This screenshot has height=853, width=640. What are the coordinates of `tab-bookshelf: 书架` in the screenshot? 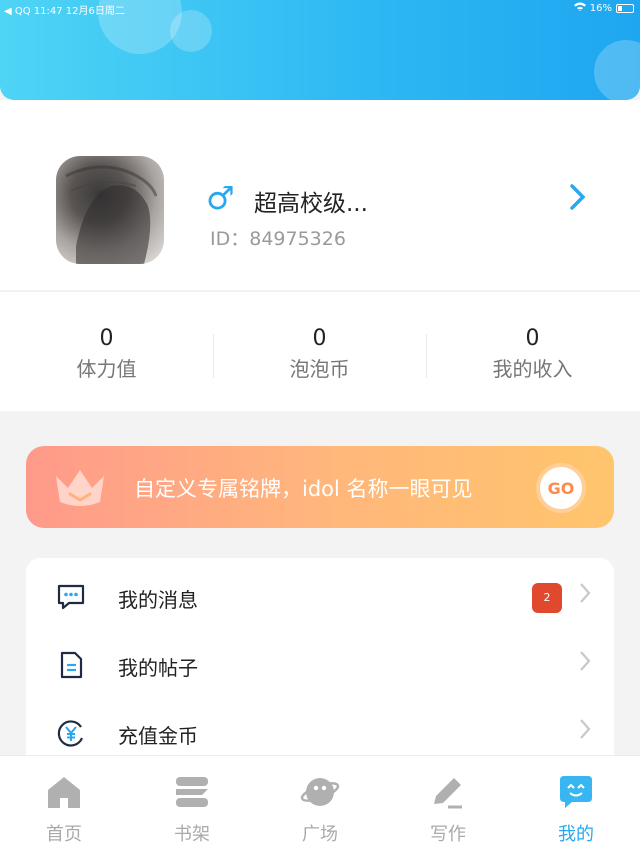 It's located at (192, 810).